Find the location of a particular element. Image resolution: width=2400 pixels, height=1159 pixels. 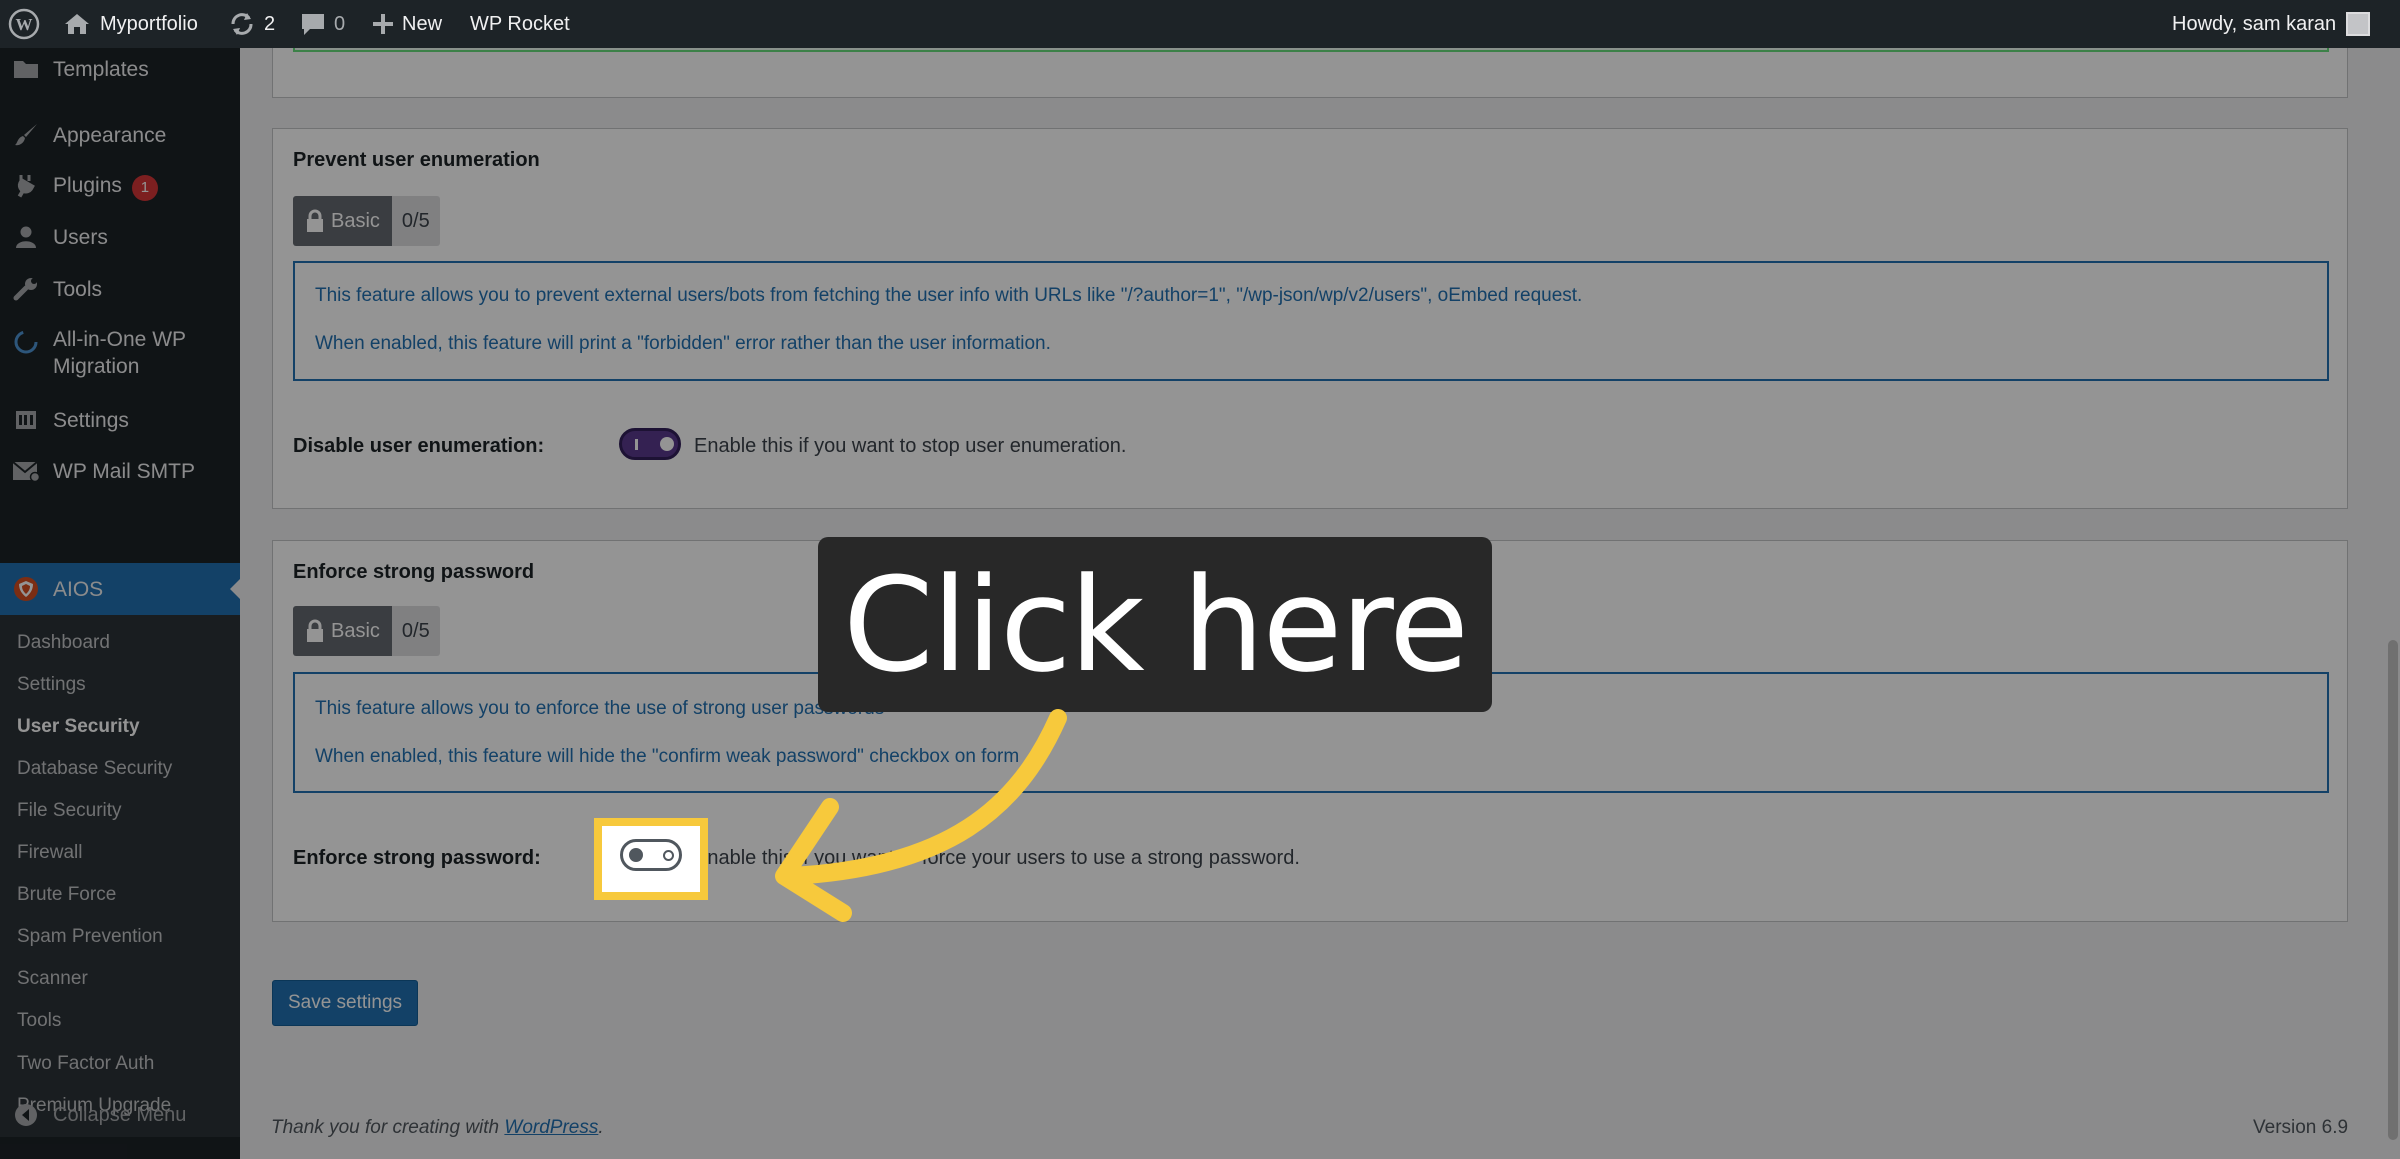

comments-link: 0 is located at coordinates (322, 24).